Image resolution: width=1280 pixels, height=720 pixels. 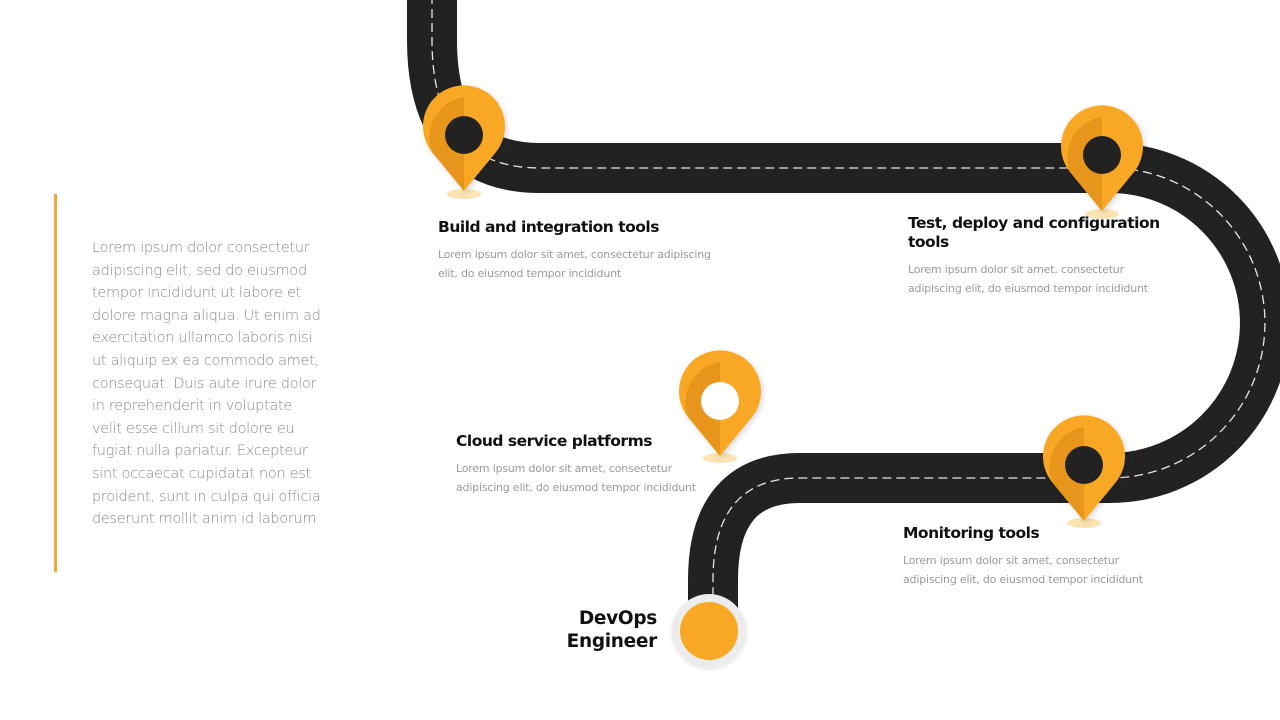 I want to click on step-title: Cloud service platforms, so click(x=554, y=441).